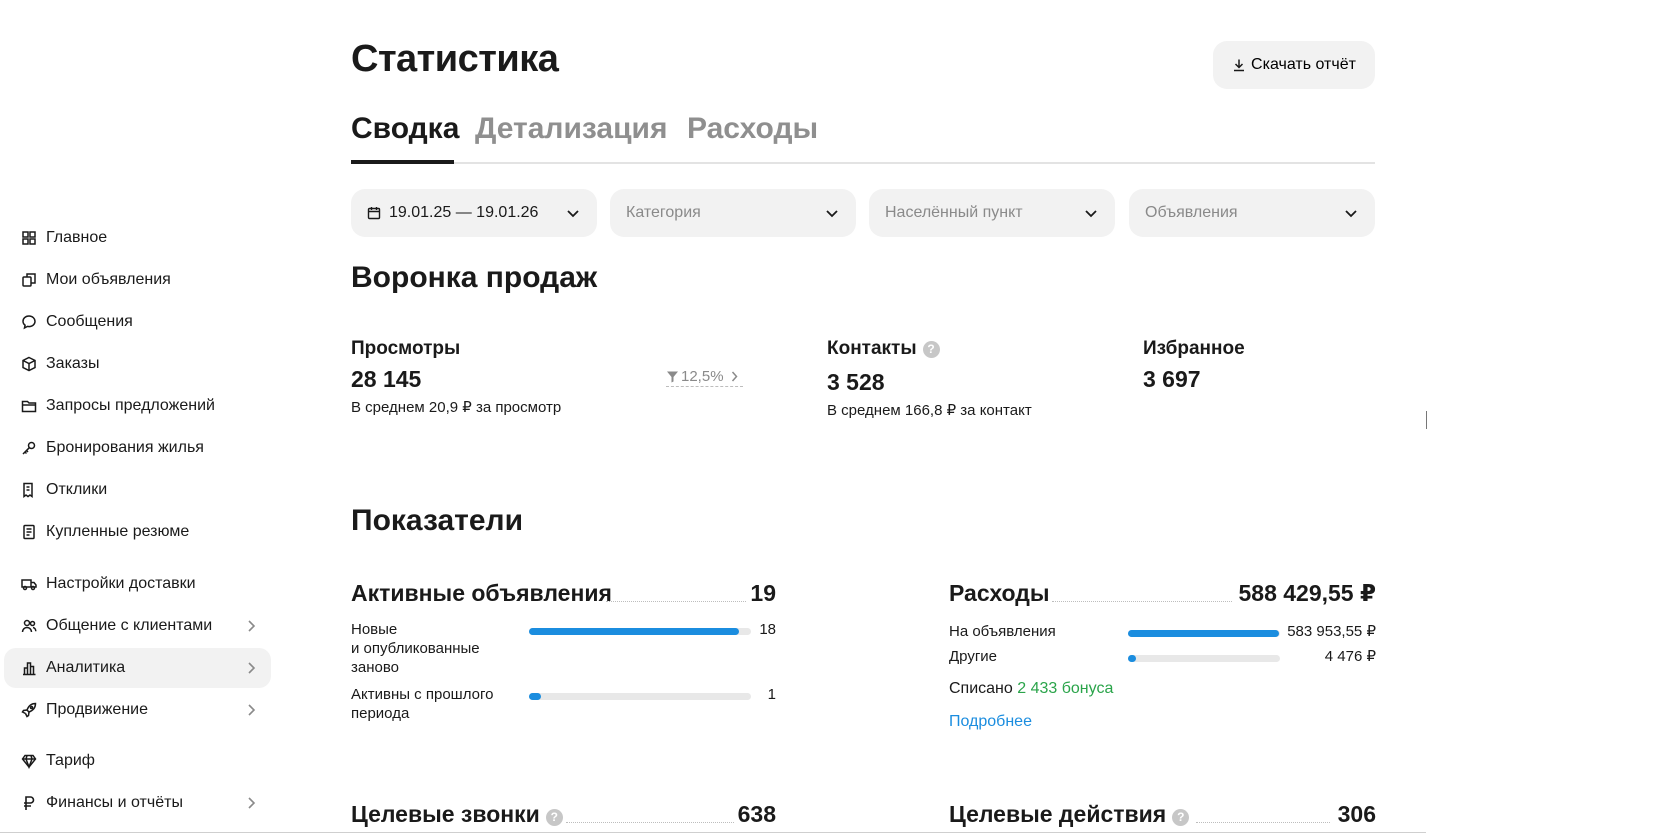 The image size is (1672, 833). Describe the element at coordinates (856, 382) in the screenshot. I see `contacts-value: 3 528` at that location.